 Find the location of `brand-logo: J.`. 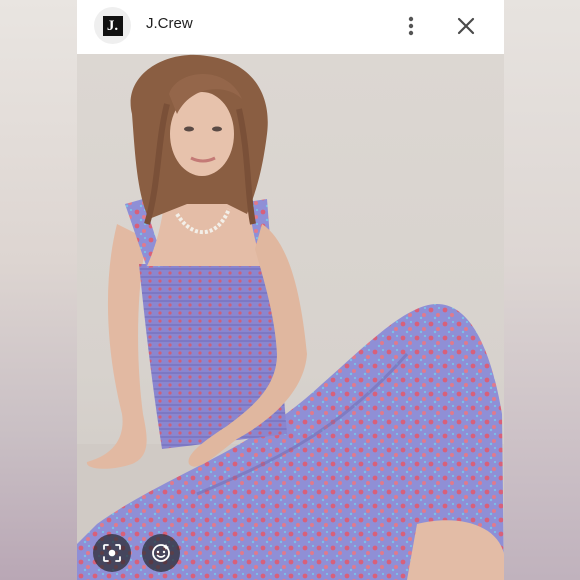

brand-logo: J. is located at coordinates (112, 25).